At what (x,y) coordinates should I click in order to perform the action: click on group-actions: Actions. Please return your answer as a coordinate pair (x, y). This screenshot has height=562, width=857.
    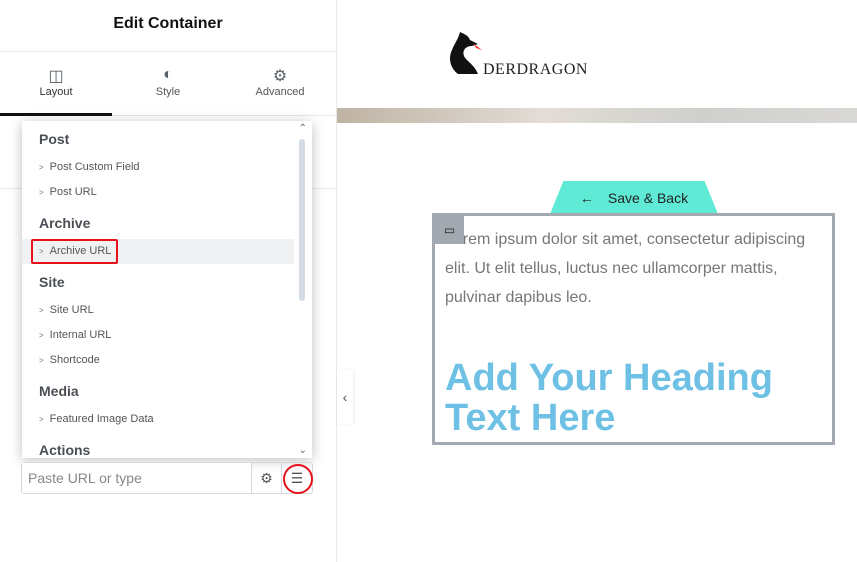
    Looking at the image, I should click on (65, 450).